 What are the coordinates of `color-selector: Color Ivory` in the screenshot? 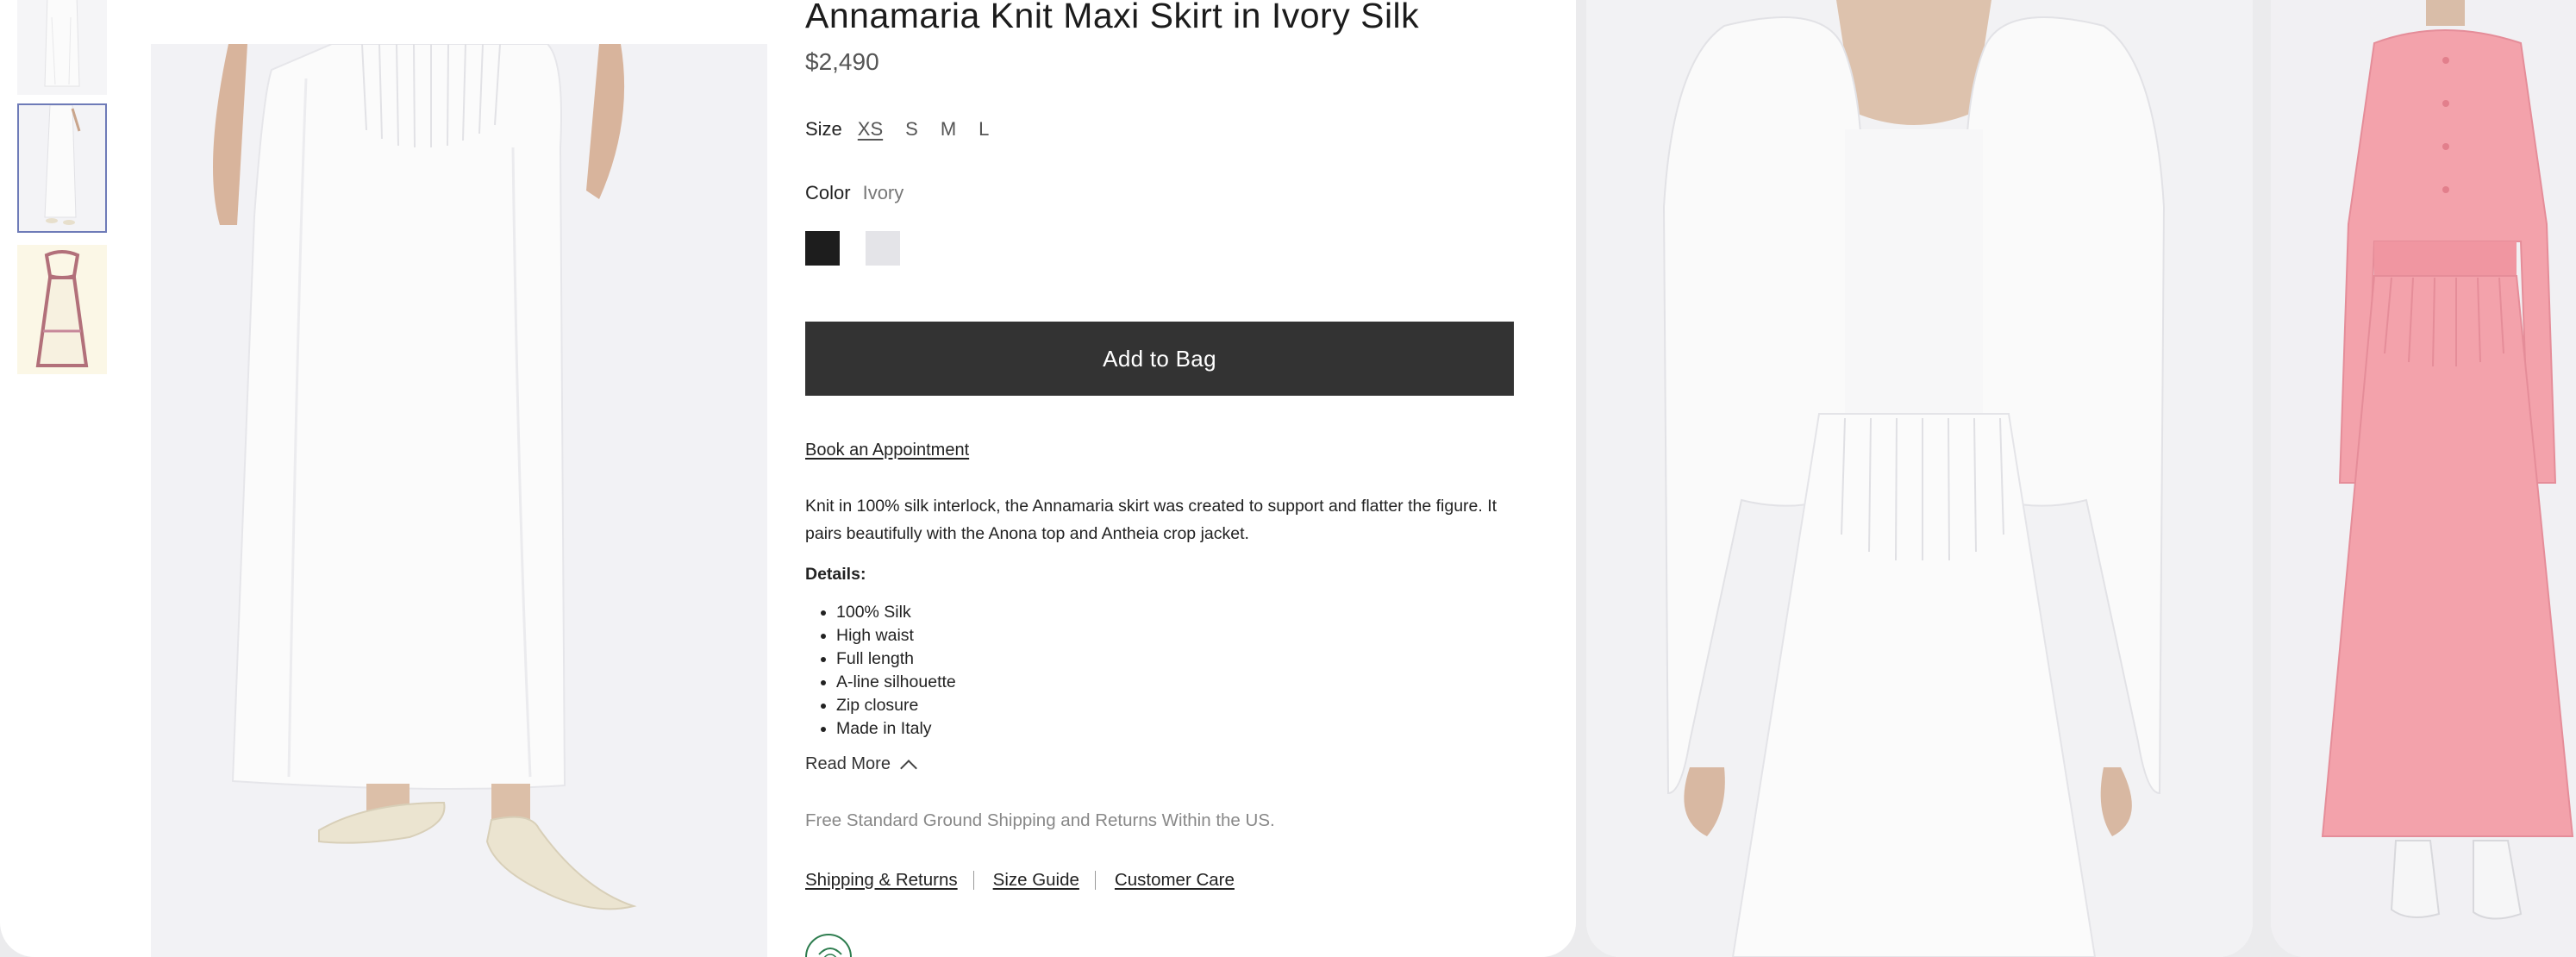 It's located at (854, 193).